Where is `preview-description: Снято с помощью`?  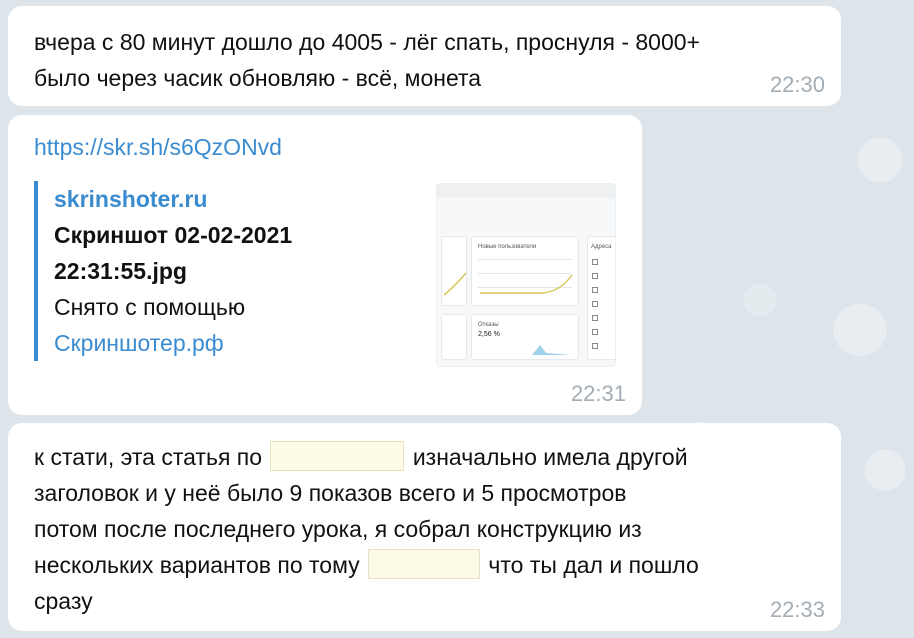 preview-description: Снято с помощью is located at coordinates (150, 307).